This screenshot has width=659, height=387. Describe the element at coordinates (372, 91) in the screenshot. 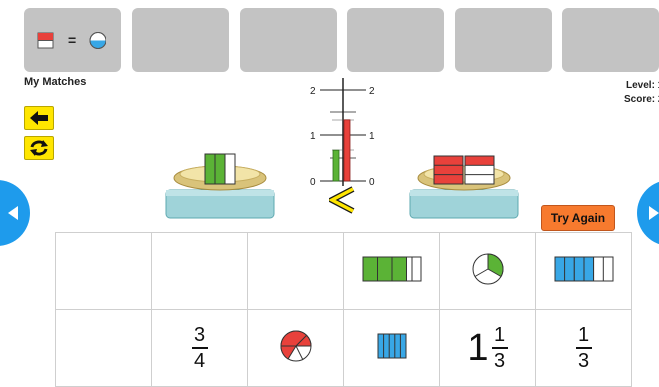

I see `gauge-label-right-2: 2` at that location.